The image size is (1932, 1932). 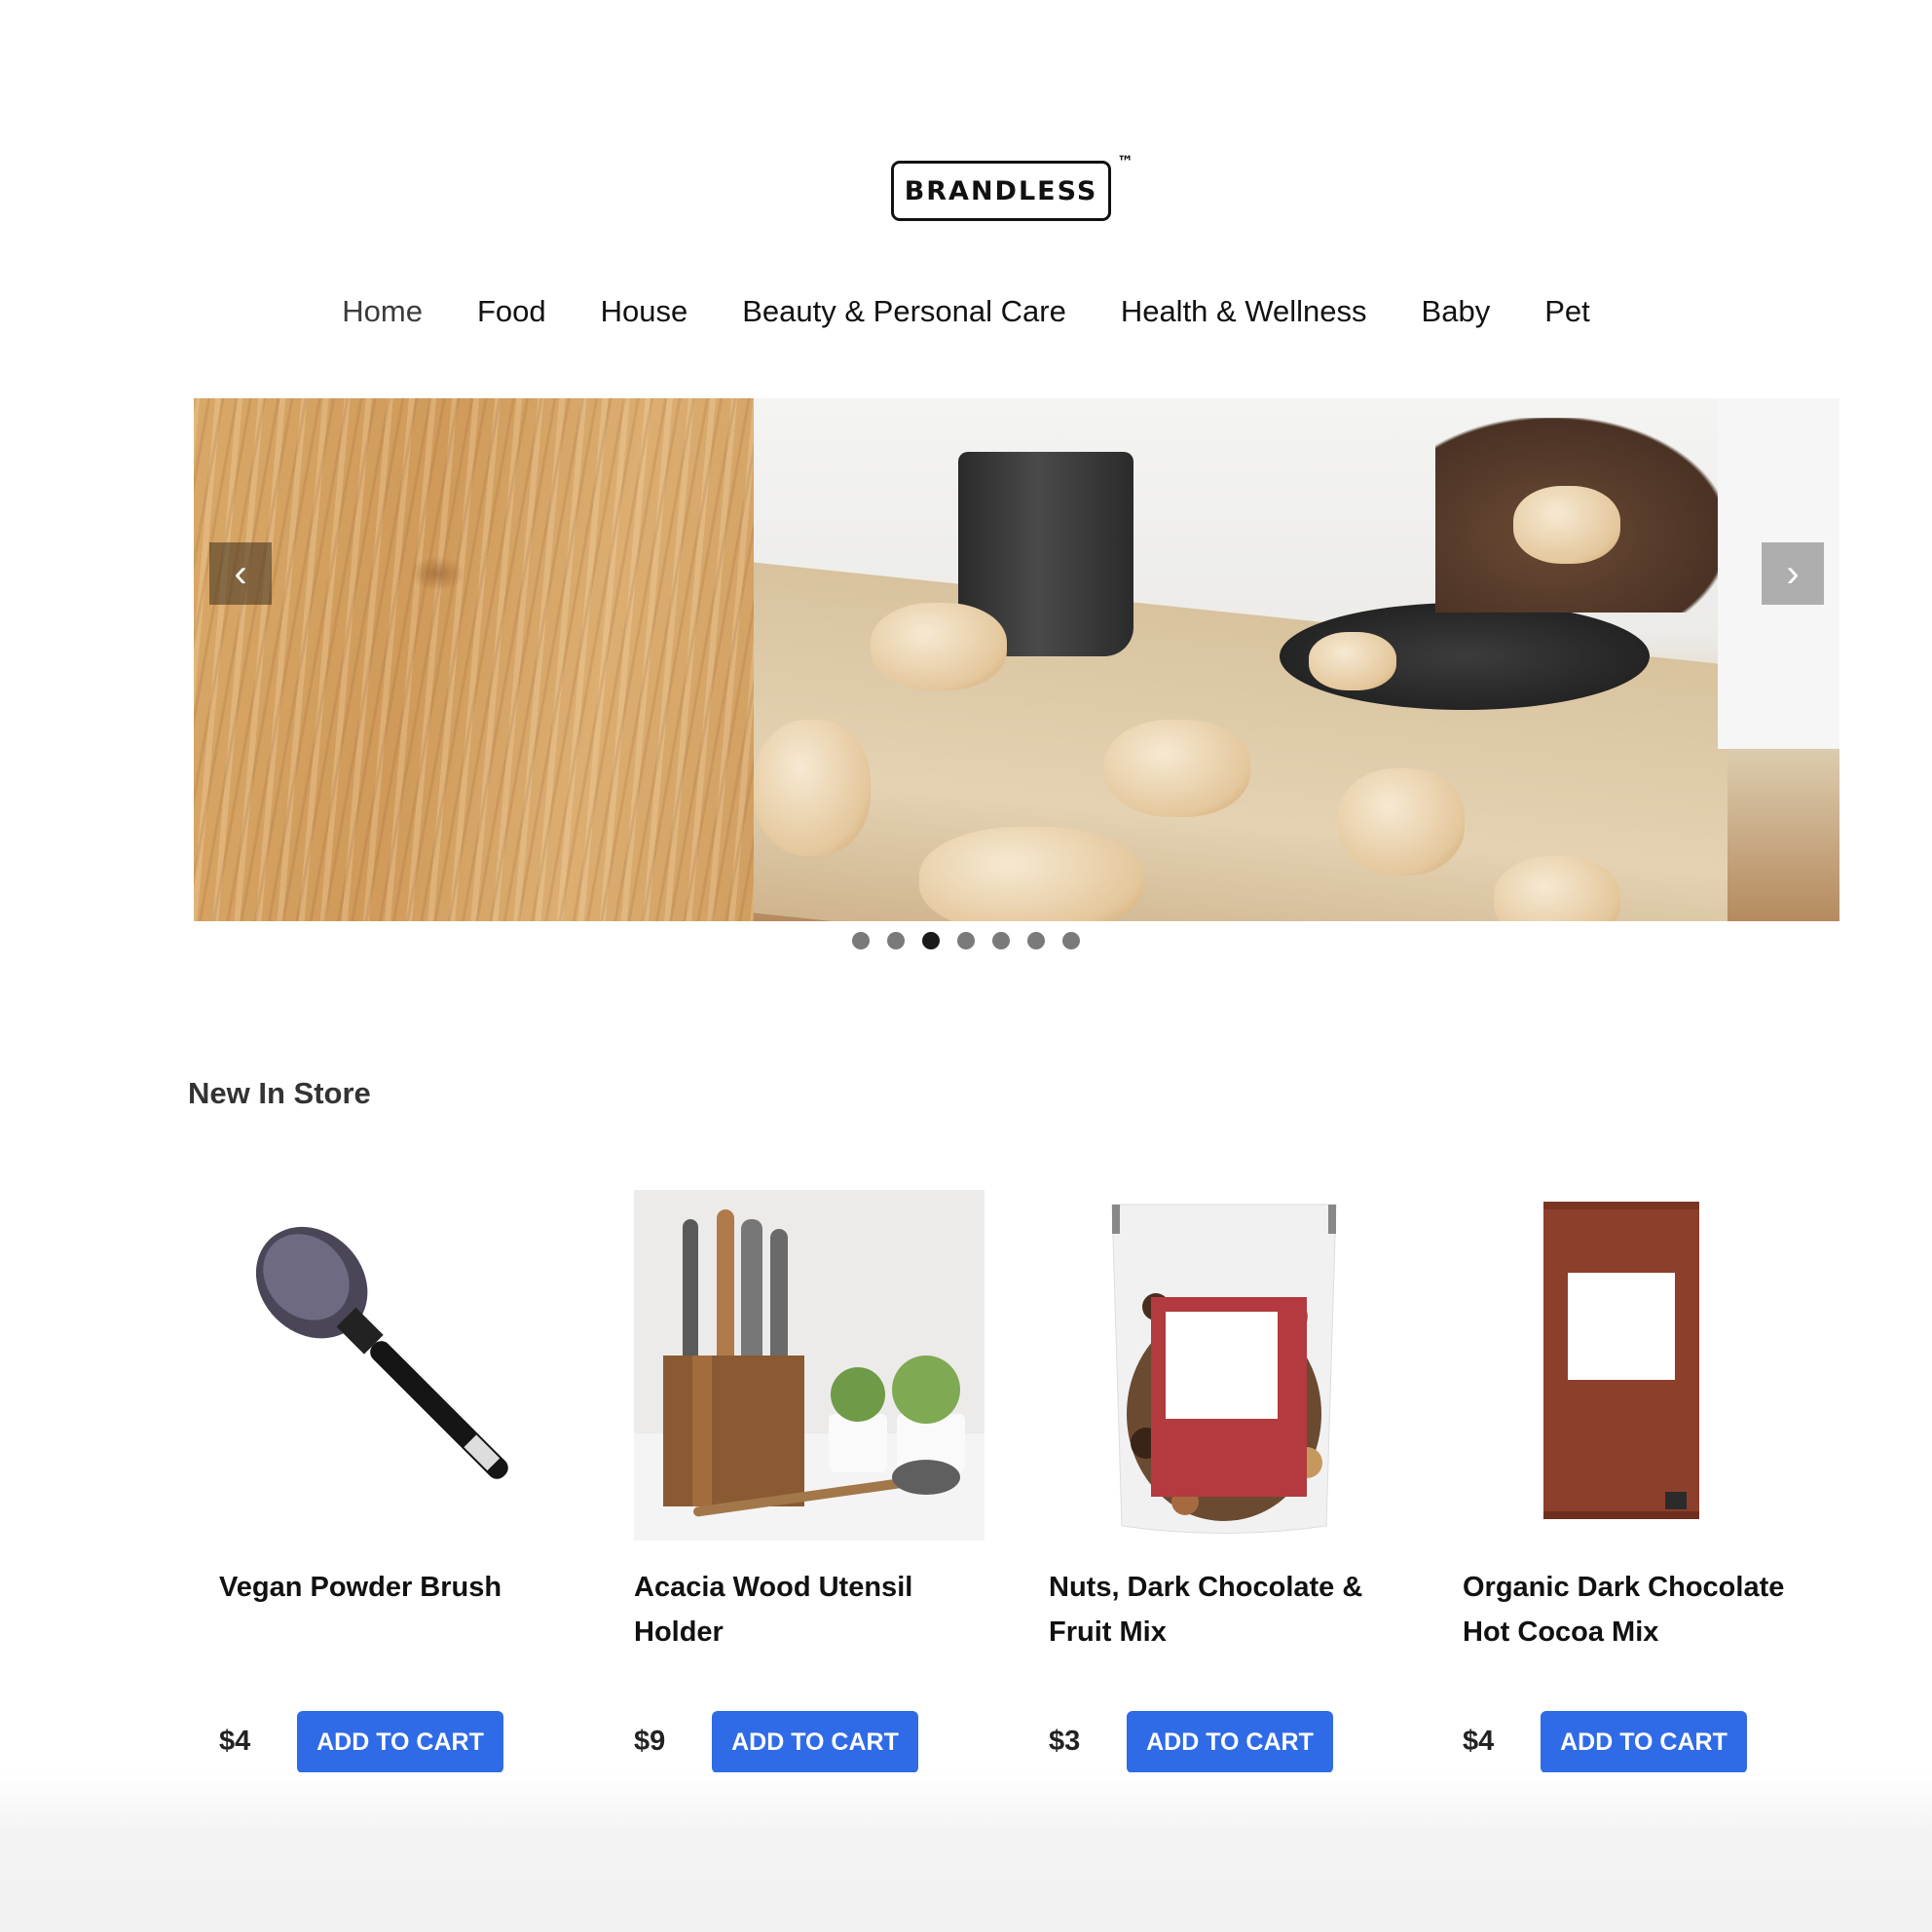 What do you see at coordinates (1224, 1609) in the screenshot?
I see `product-name: Nuts, Dark Chocolate & Fruit Mix` at bounding box center [1224, 1609].